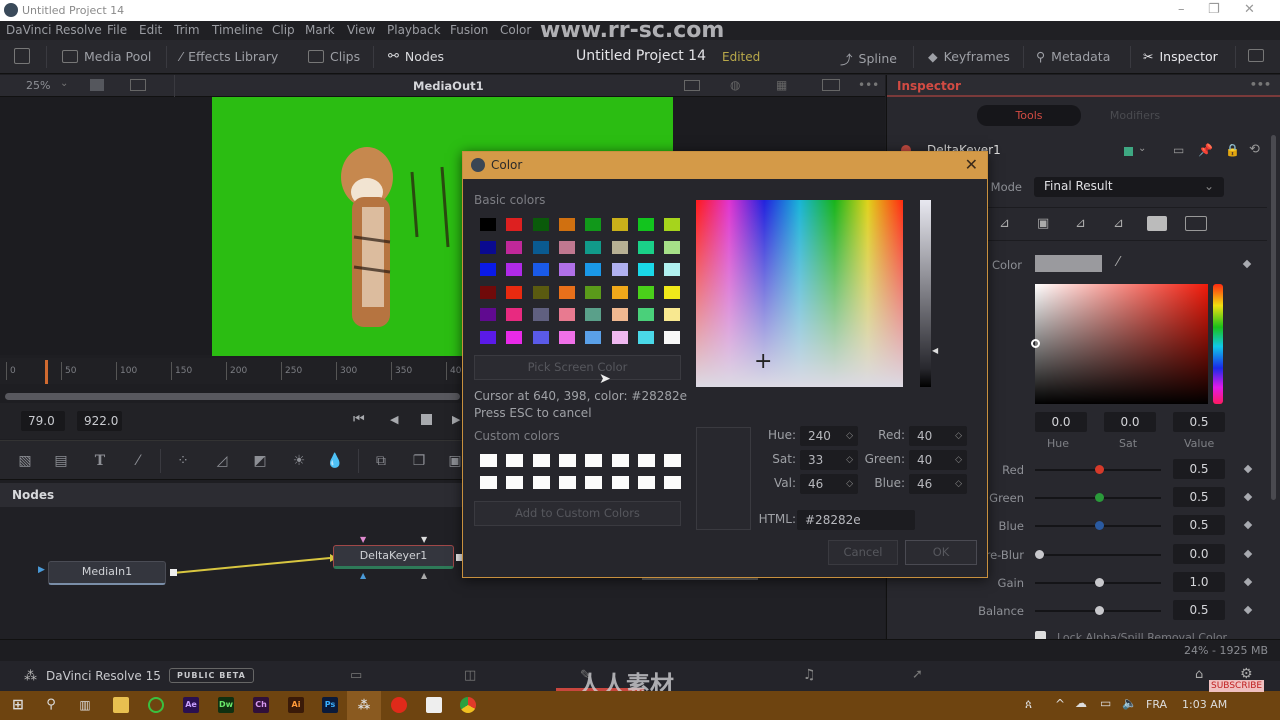 The image size is (1280, 720). What do you see at coordinates (97, 85) in the screenshot?
I see `layout-icon` at bounding box center [97, 85].